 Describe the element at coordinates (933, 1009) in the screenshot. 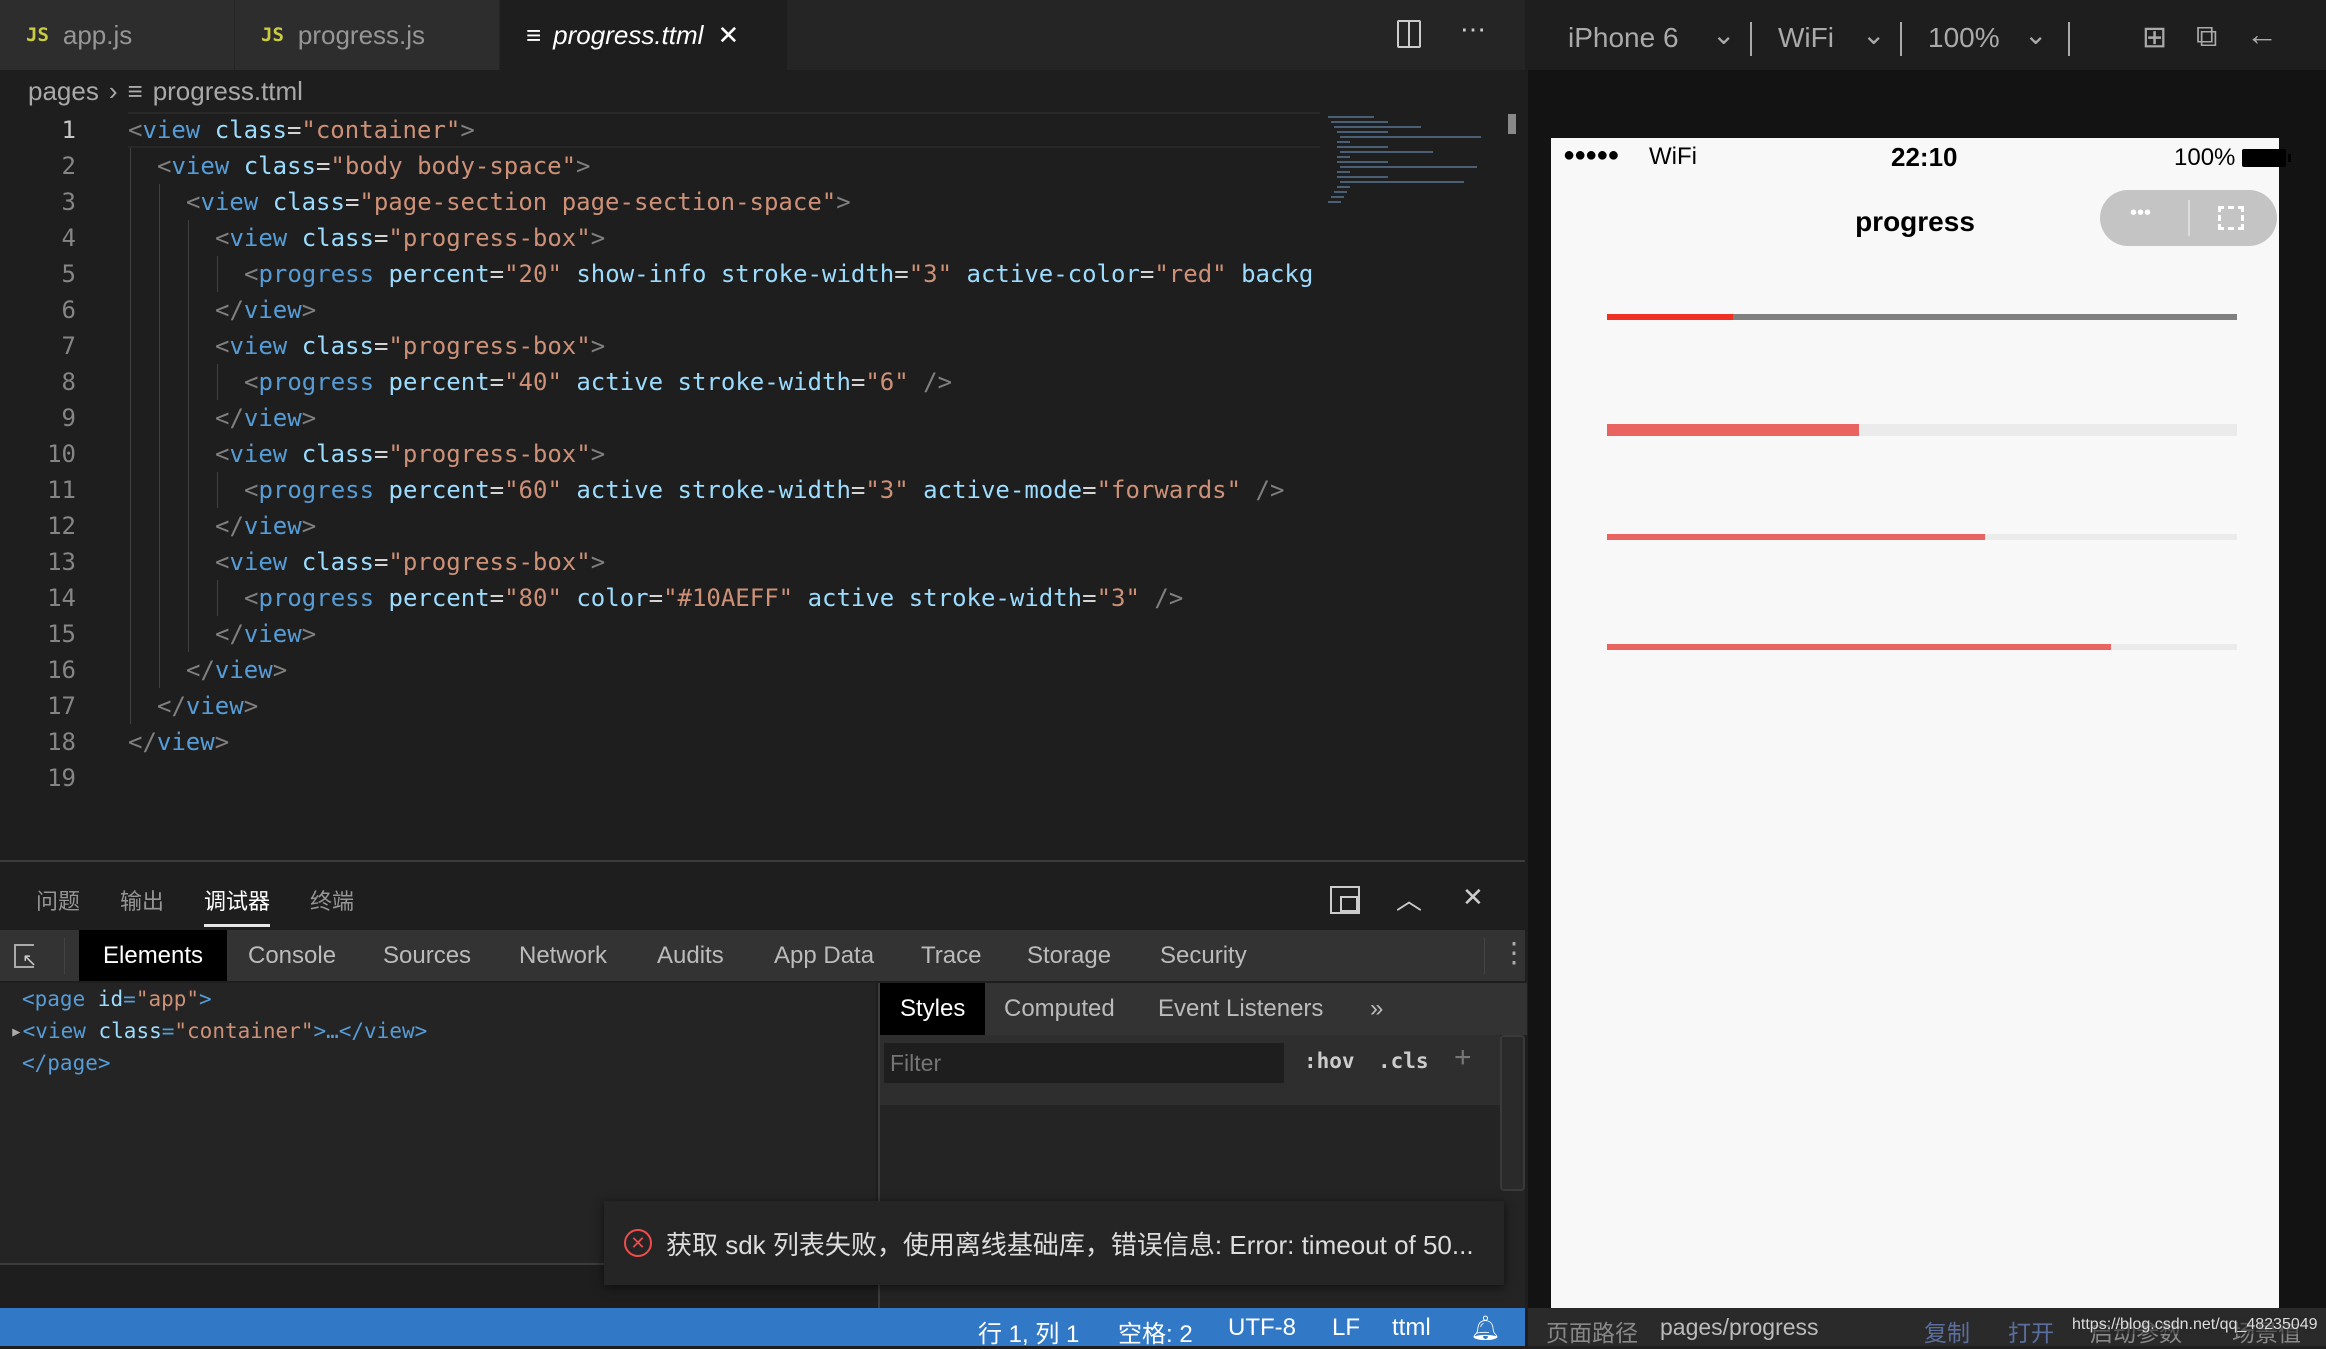

I see `styles-tab: Styles` at that location.